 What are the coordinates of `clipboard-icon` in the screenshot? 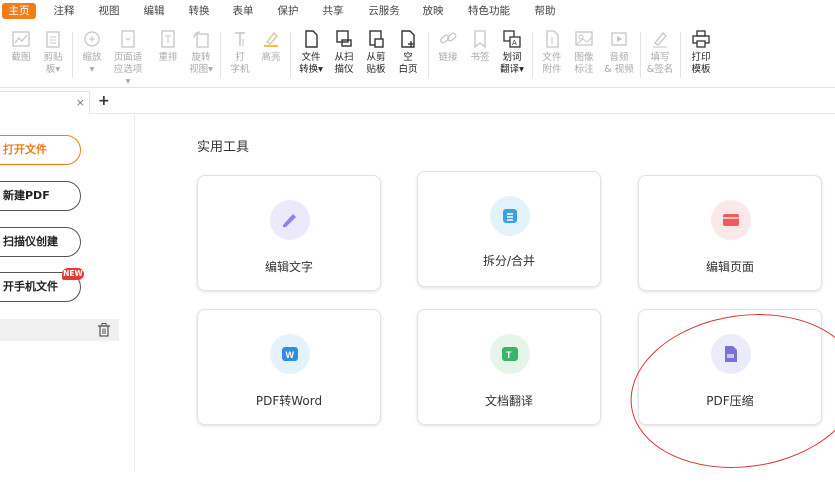 It's located at (53, 39).